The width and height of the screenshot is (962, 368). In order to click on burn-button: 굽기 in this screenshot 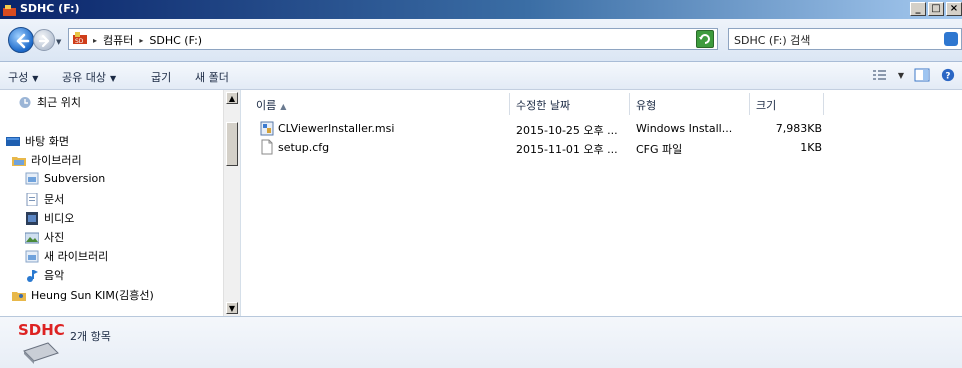, I will do `click(161, 77)`.